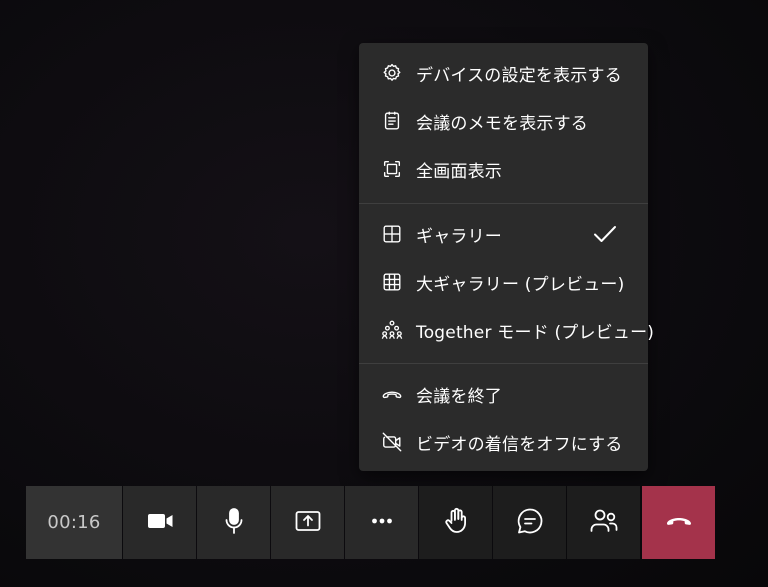  I want to click on menu-item-large-gallery: 大ギャラリー (プレビュー), so click(503, 282).